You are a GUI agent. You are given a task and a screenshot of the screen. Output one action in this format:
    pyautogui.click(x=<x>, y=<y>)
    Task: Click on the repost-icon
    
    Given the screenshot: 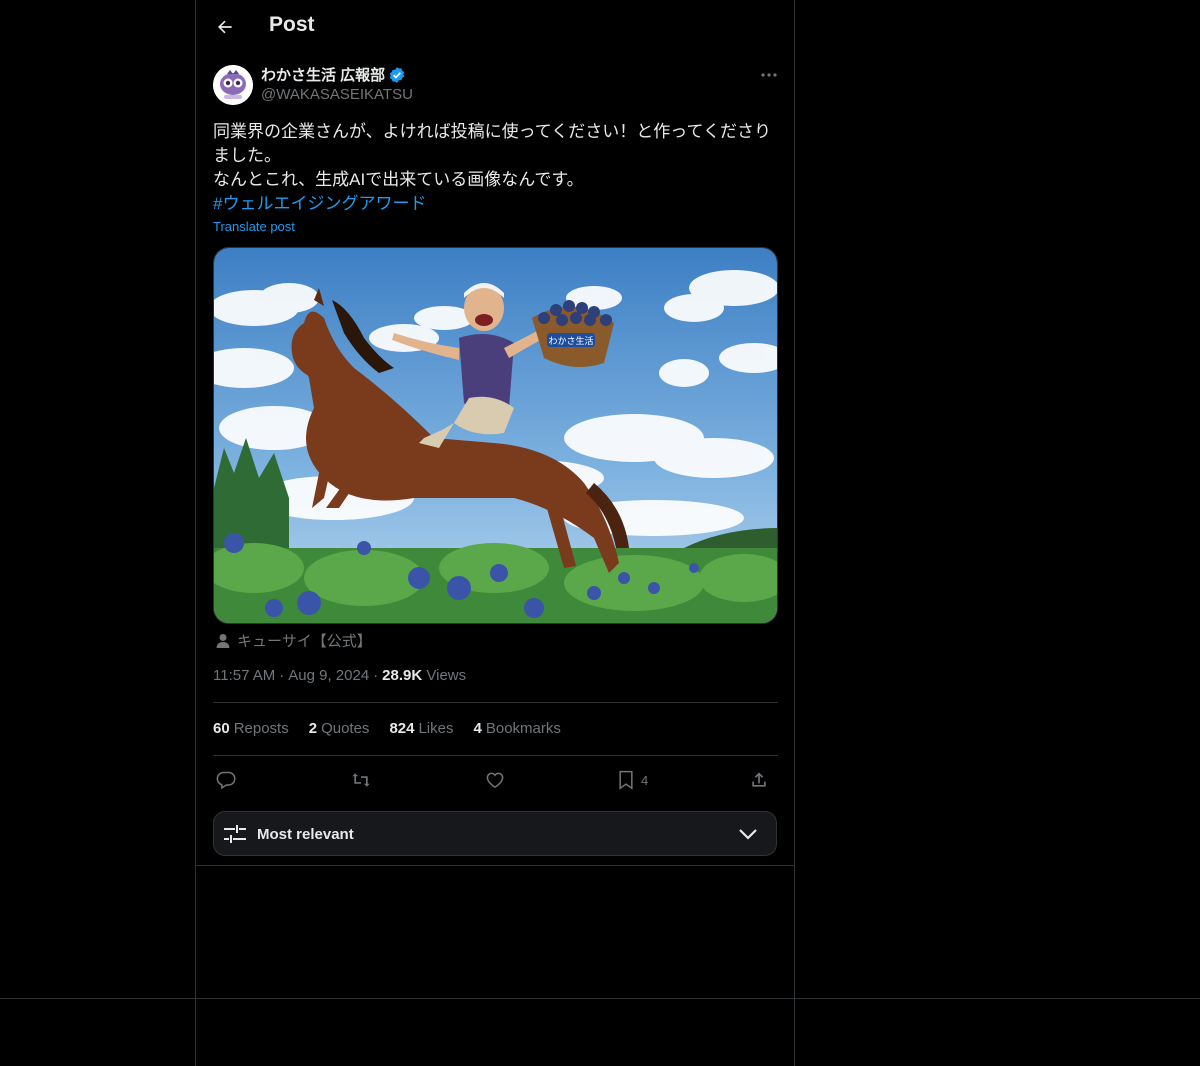 What is the action you would take?
    pyautogui.click(x=361, y=780)
    